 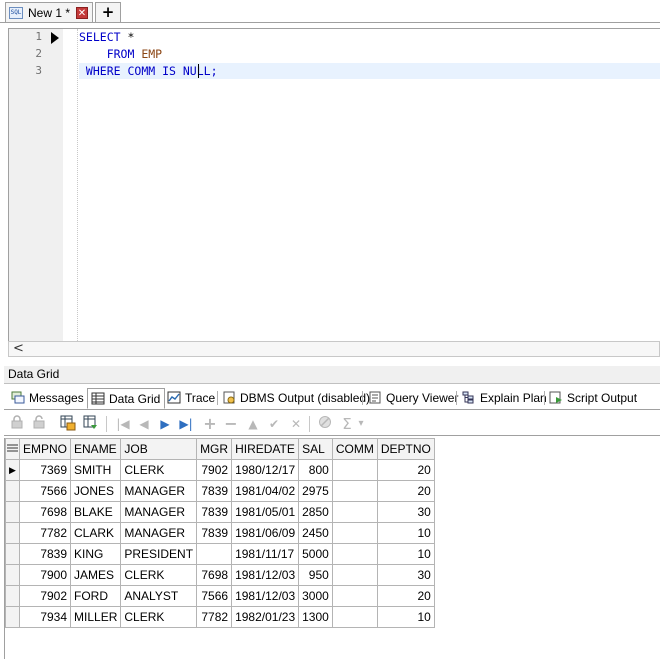 I want to click on cell-job: PRESIDENT, so click(x=159, y=554).